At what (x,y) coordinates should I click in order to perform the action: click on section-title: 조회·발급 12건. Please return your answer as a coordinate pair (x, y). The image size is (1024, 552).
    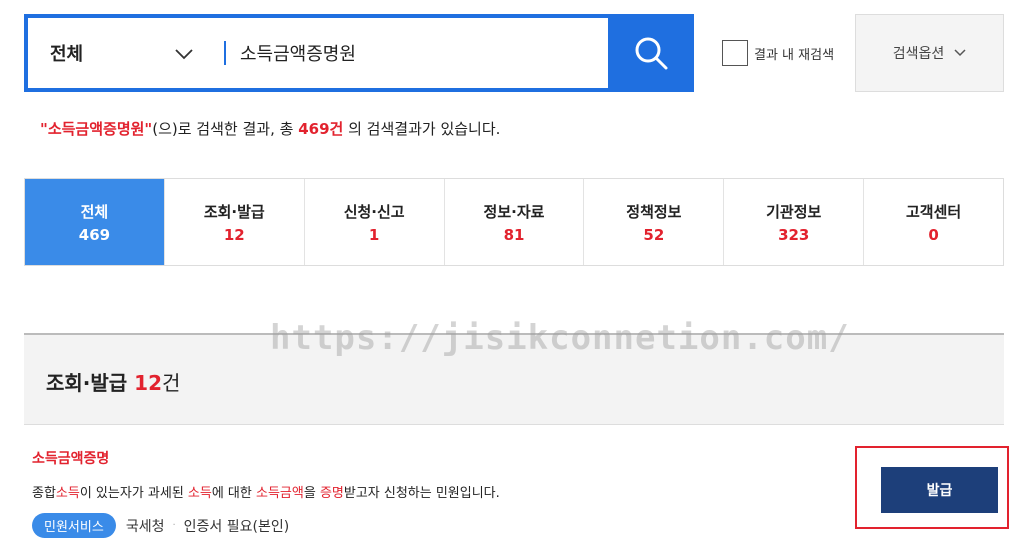
    Looking at the image, I should click on (113, 381).